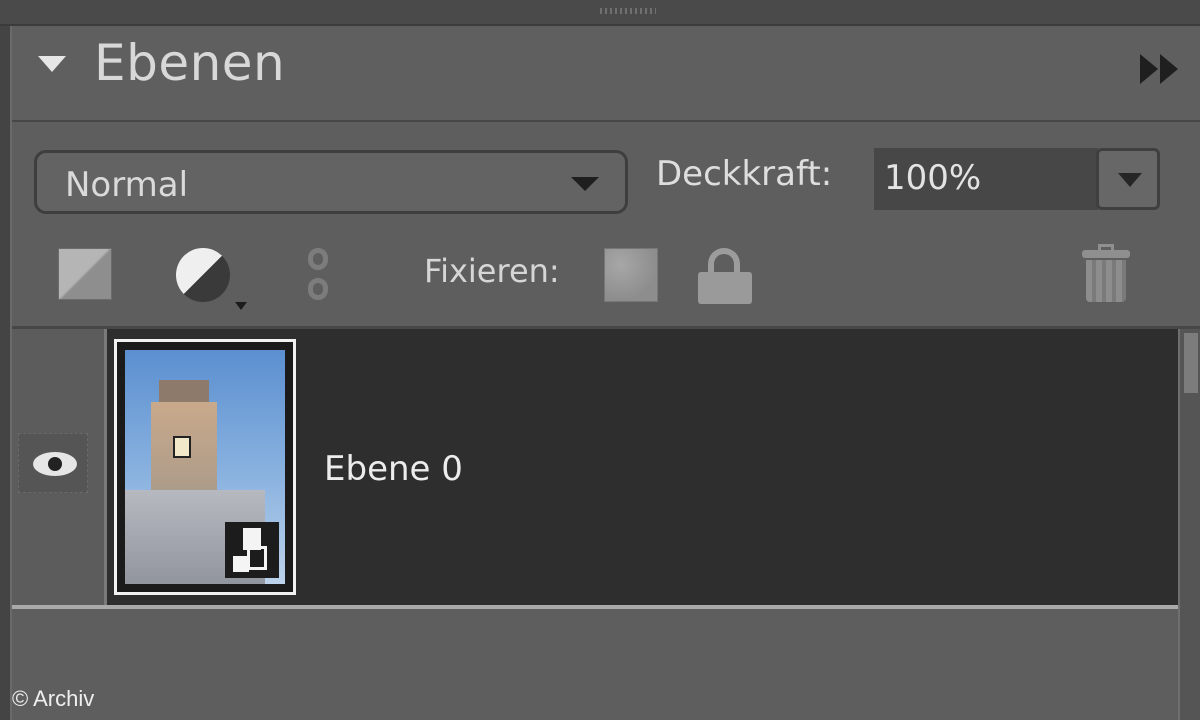  Describe the element at coordinates (85, 274) in the screenshot. I see `new-layer-icon` at that location.